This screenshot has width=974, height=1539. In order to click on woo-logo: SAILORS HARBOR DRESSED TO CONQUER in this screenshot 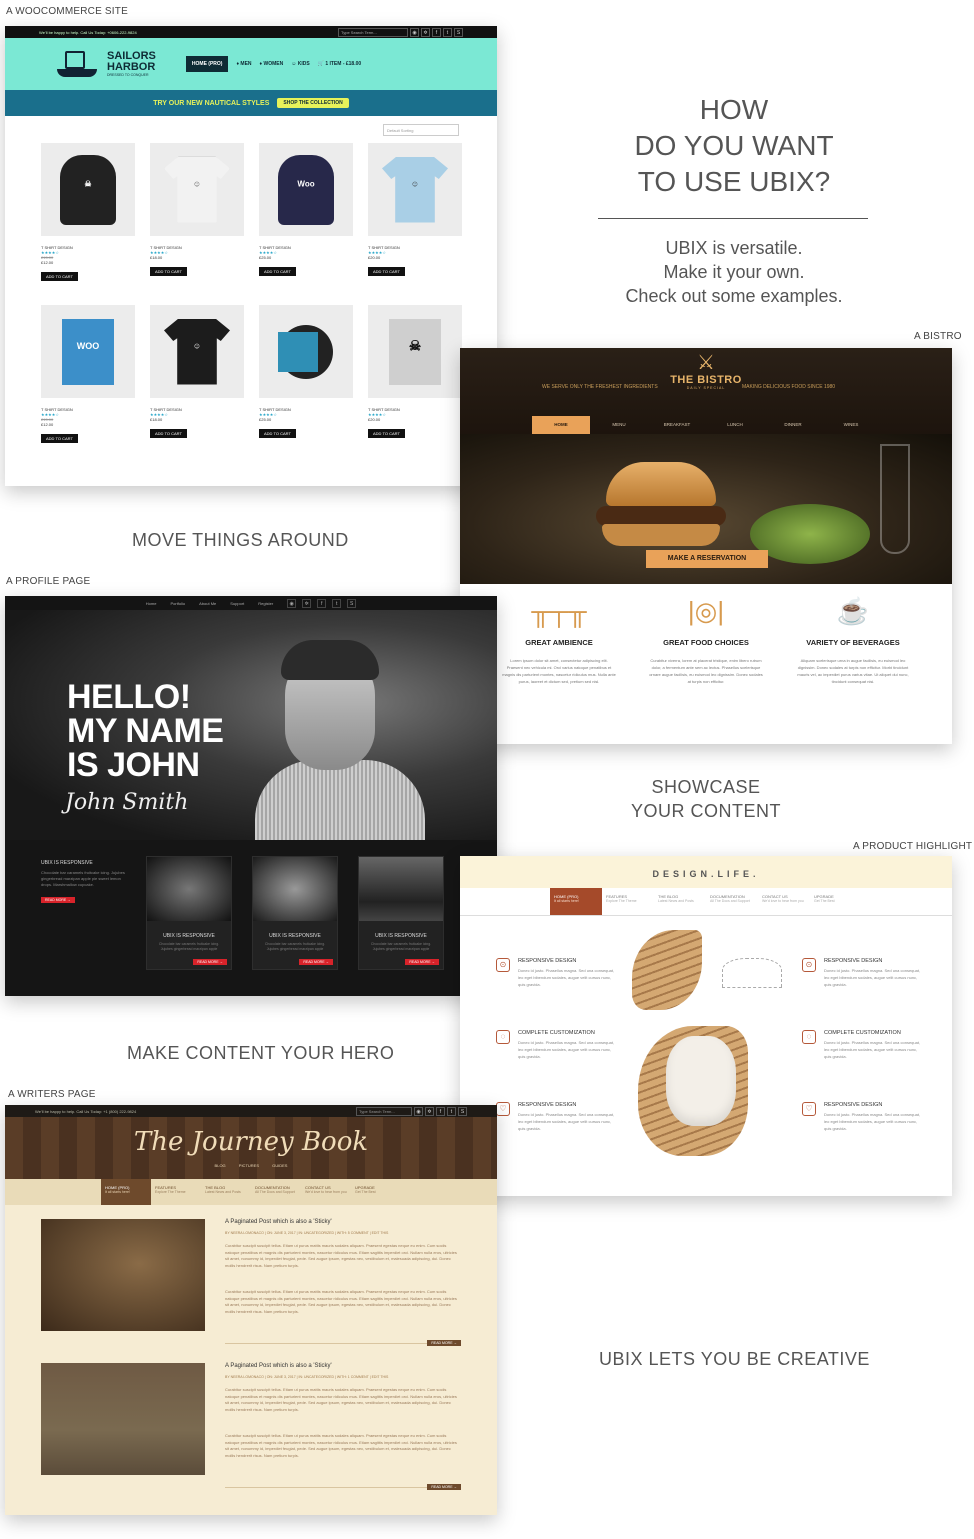, I will do `click(105, 64)`.